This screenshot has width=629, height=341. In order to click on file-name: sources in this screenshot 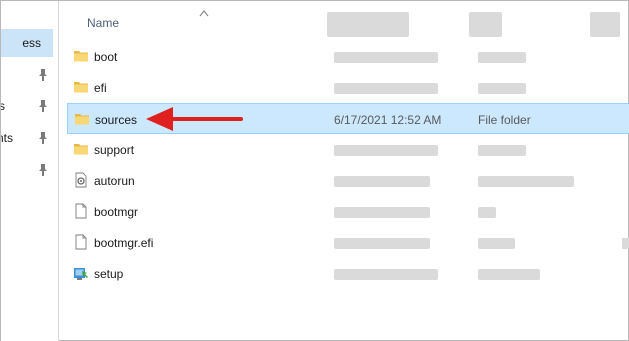, I will do `click(116, 120)`.